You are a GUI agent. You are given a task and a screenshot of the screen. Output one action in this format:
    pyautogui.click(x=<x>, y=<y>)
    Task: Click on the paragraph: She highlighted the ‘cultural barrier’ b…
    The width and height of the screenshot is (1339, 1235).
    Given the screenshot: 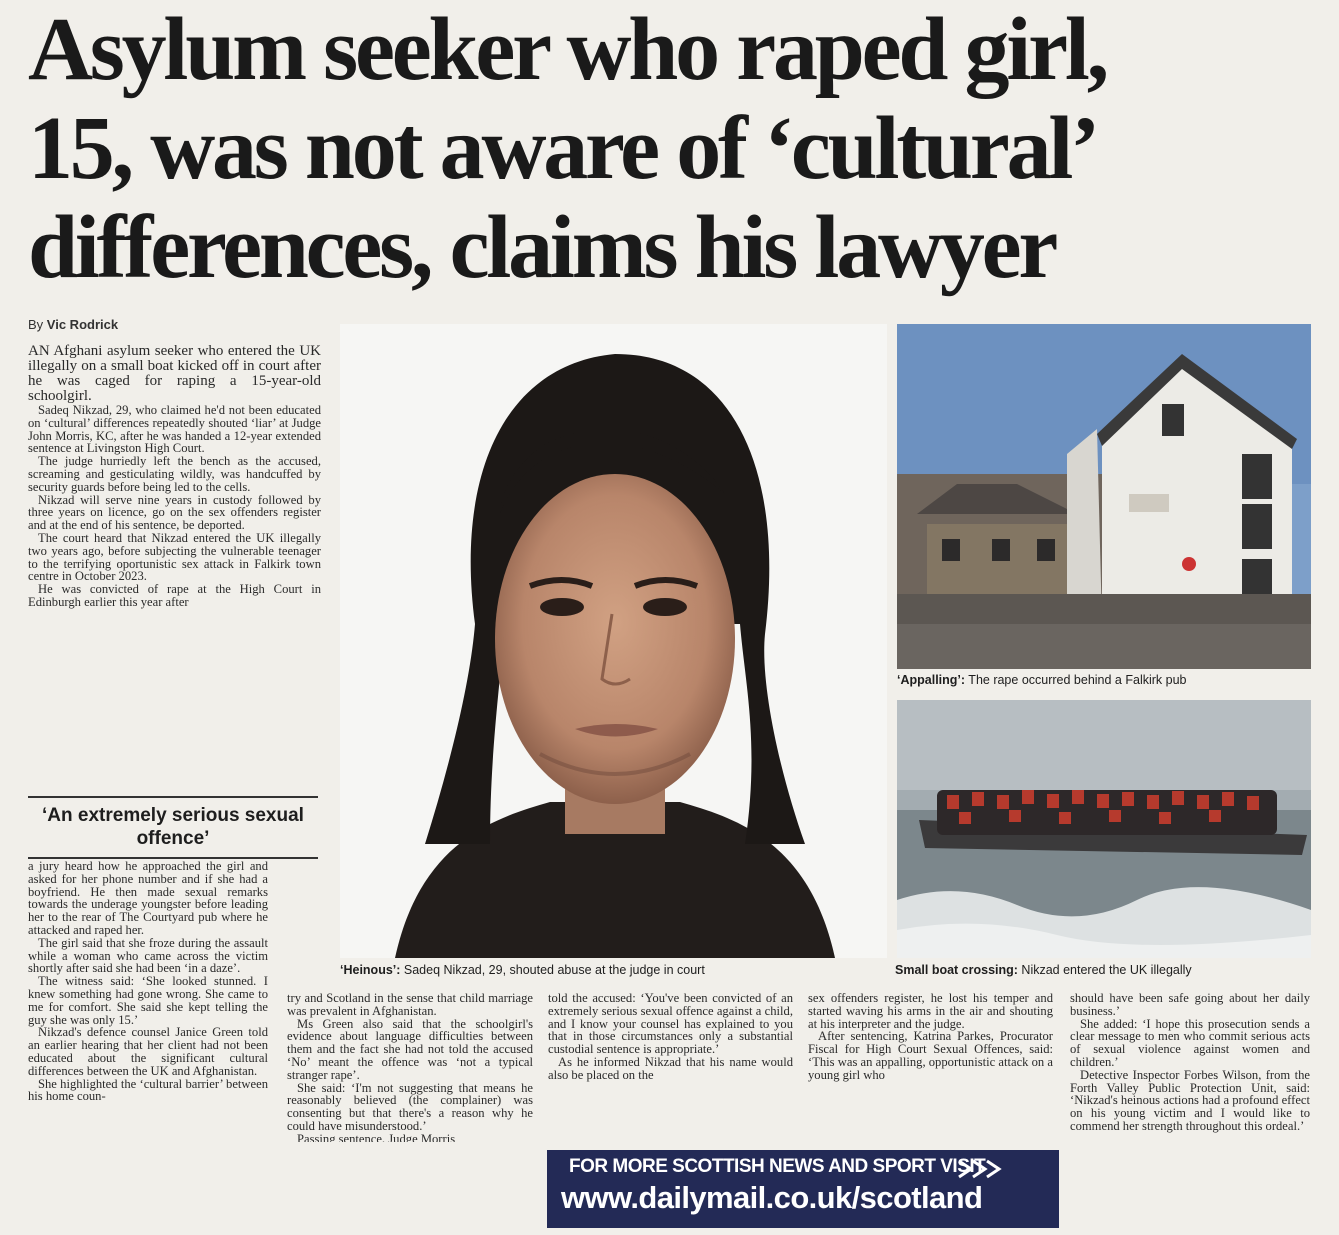 What is the action you would take?
    pyautogui.click(x=148, y=1090)
    